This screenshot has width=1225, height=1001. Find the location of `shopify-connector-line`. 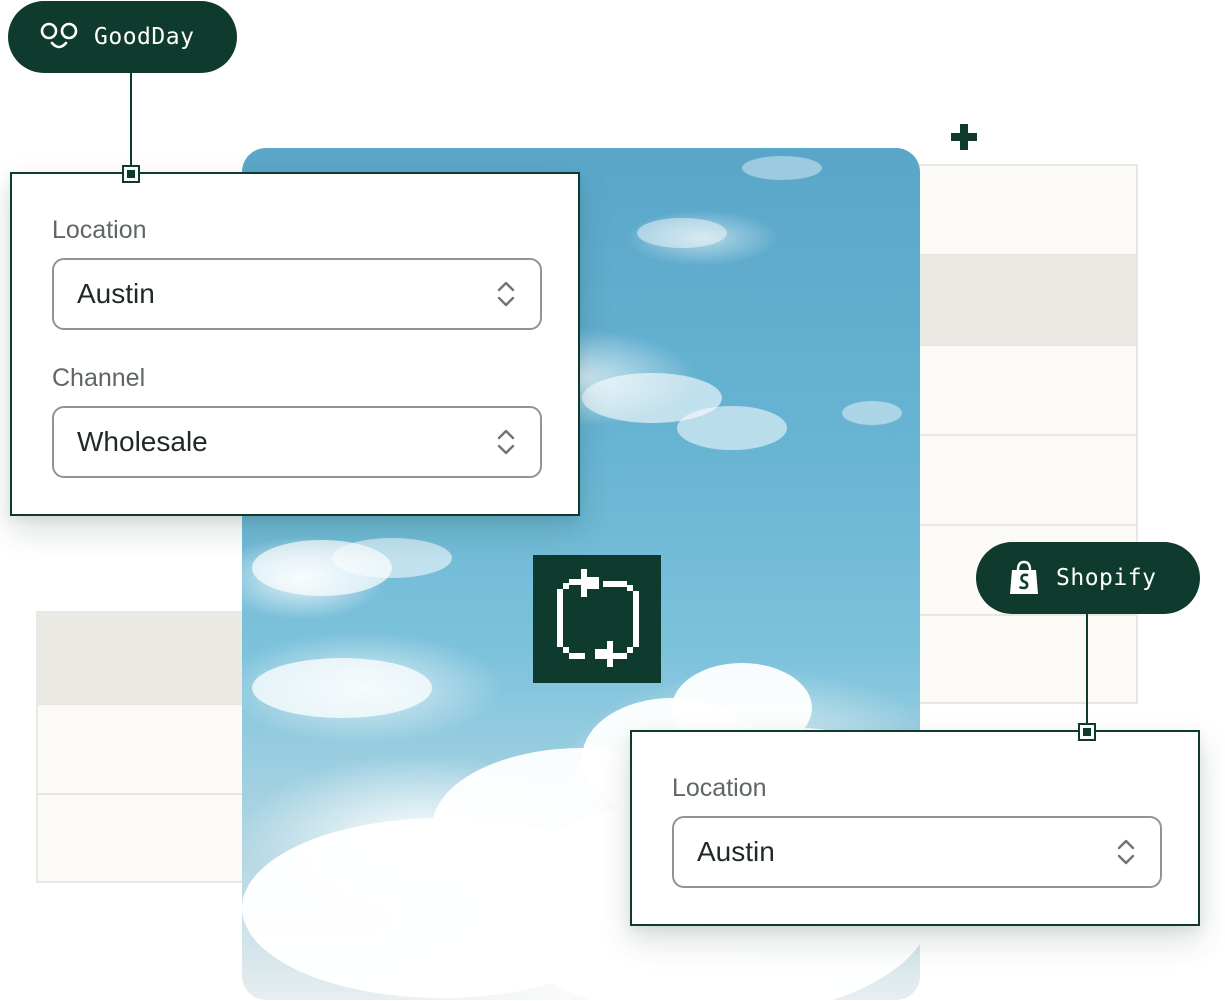

shopify-connector-line is located at coordinates (1087, 670).